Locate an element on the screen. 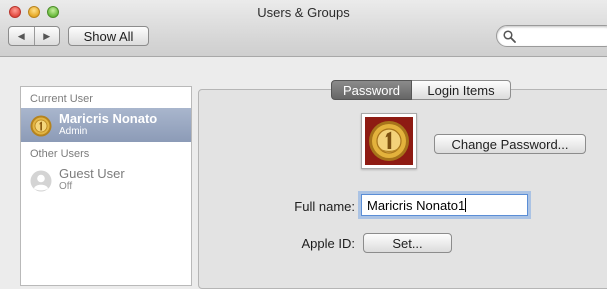 The image size is (607, 289). current-user-name: Maricris Nonato is located at coordinates (108, 118).